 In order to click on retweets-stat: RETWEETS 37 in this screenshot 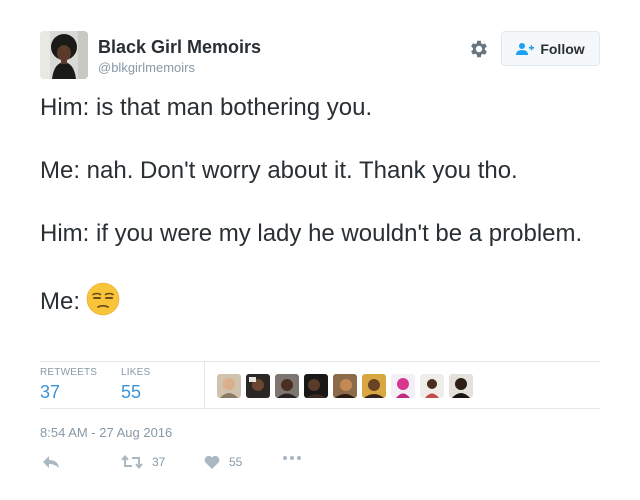, I will do `click(68, 385)`.